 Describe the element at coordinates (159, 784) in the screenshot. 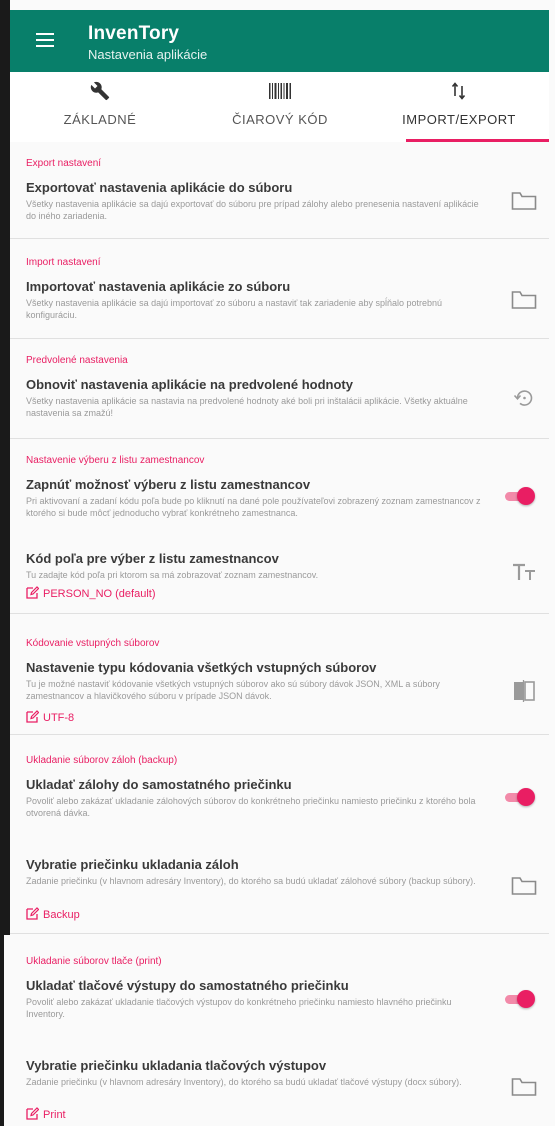

I see `item-title: Ukladať zálohy do samostatného priečinku` at that location.